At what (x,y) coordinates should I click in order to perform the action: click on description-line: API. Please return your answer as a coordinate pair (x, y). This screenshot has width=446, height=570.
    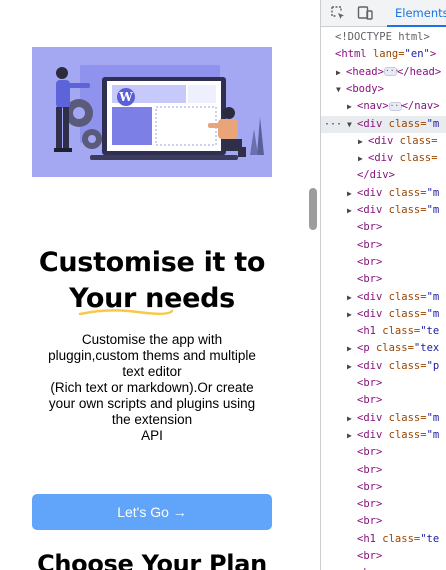
    Looking at the image, I should click on (152, 435).